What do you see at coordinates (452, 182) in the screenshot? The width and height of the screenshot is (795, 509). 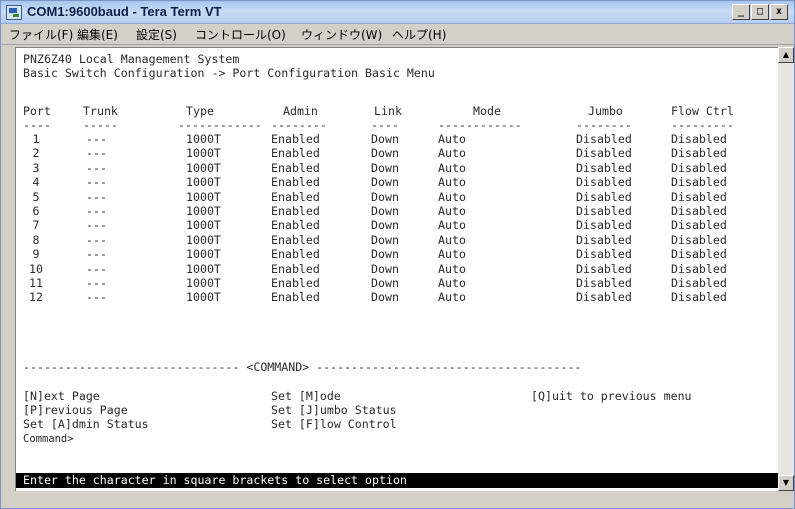 I see `row-4-mode: Auto` at bounding box center [452, 182].